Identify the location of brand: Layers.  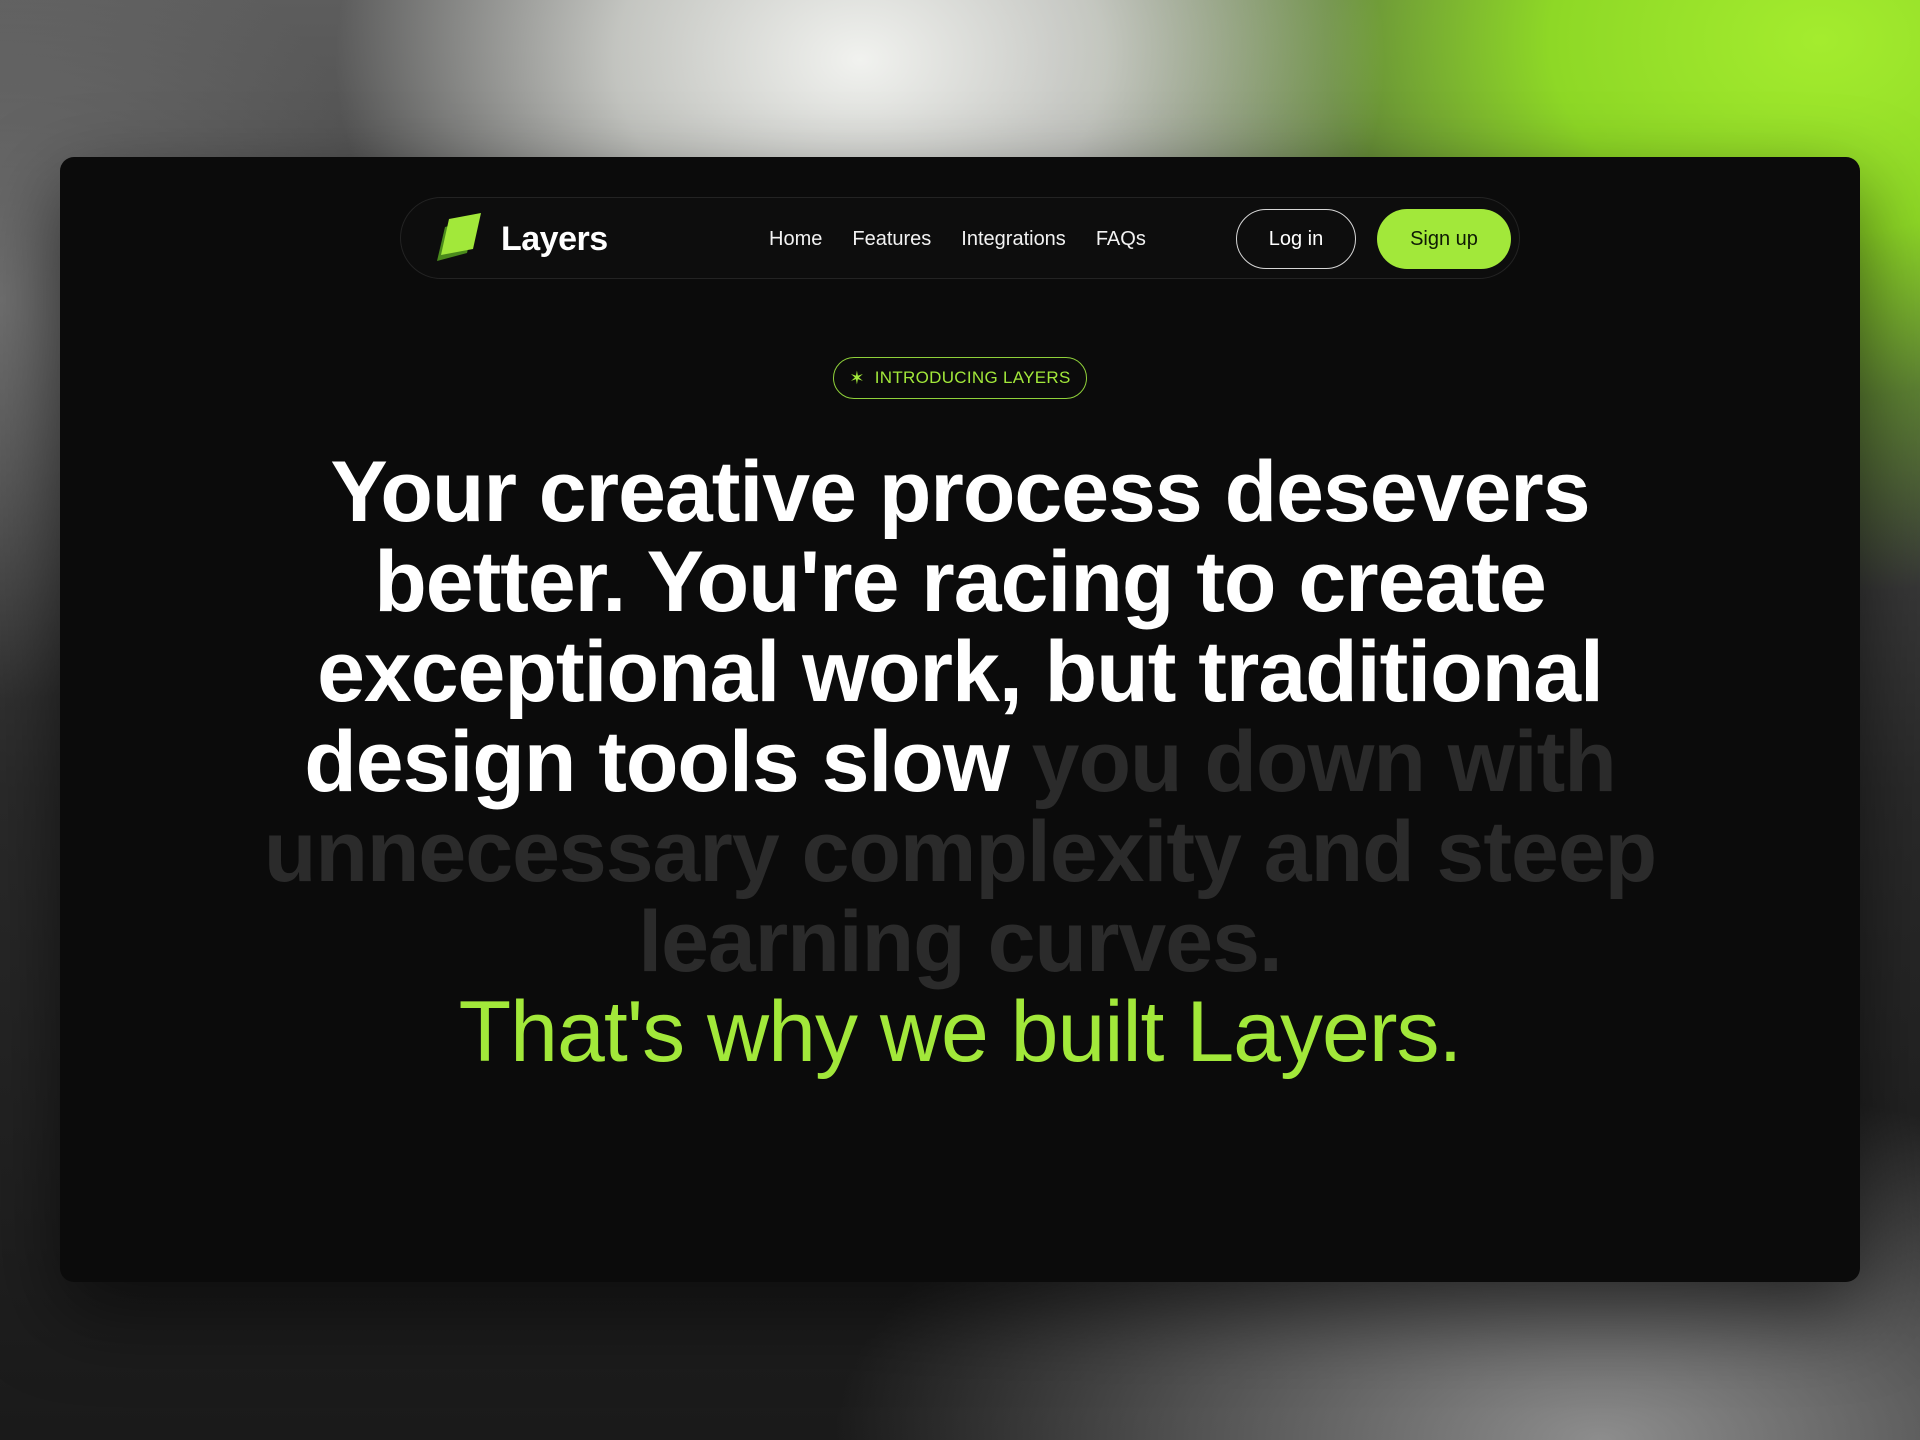
(519, 239).